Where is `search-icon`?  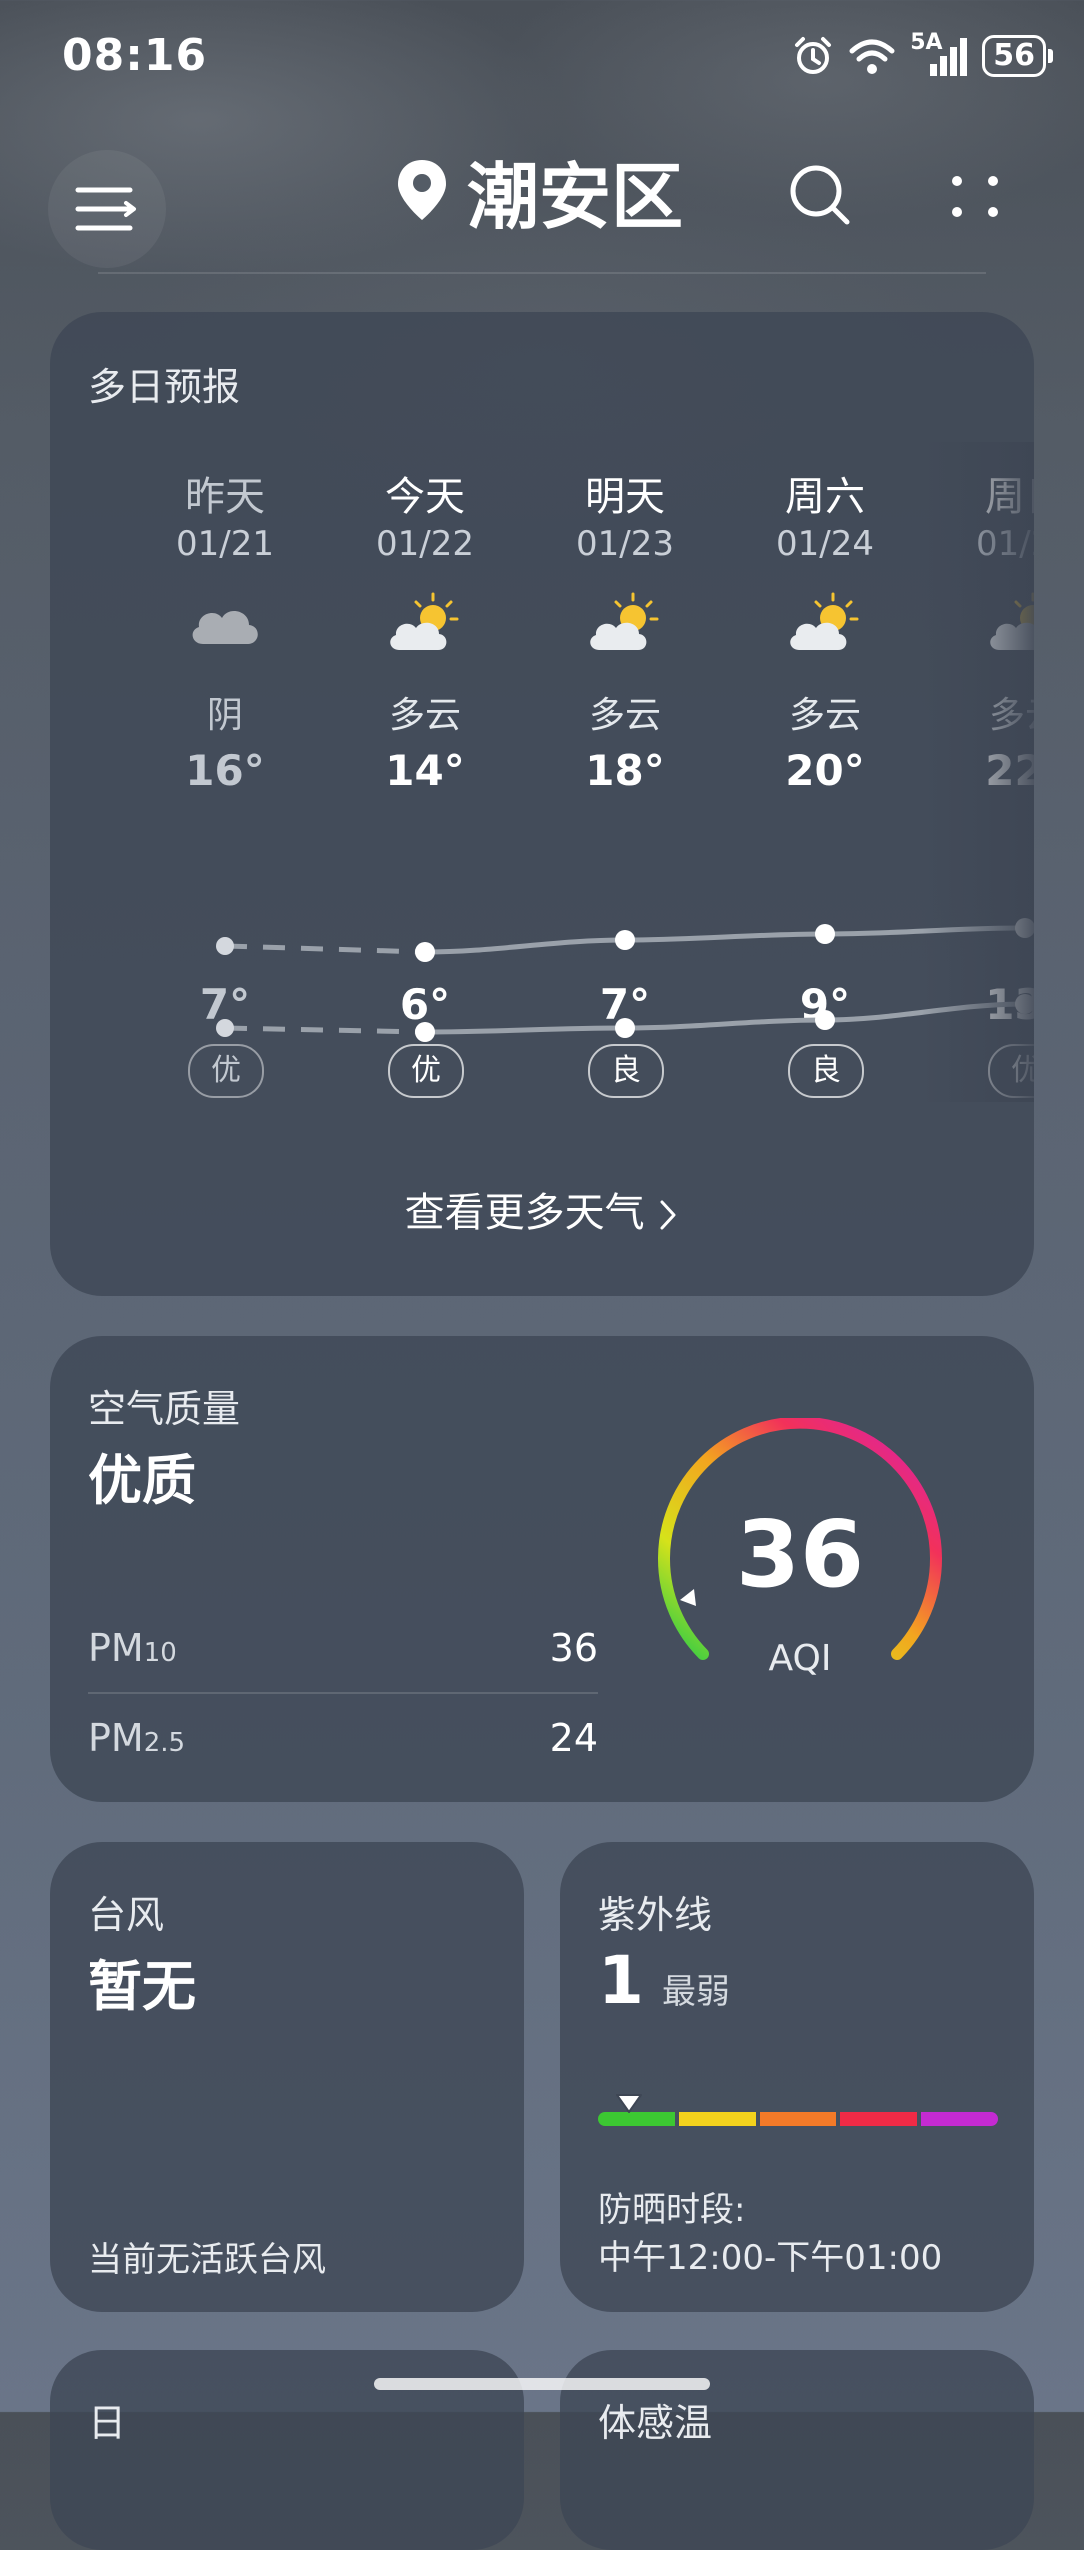
search-icon is located at coordinates (820, 195).